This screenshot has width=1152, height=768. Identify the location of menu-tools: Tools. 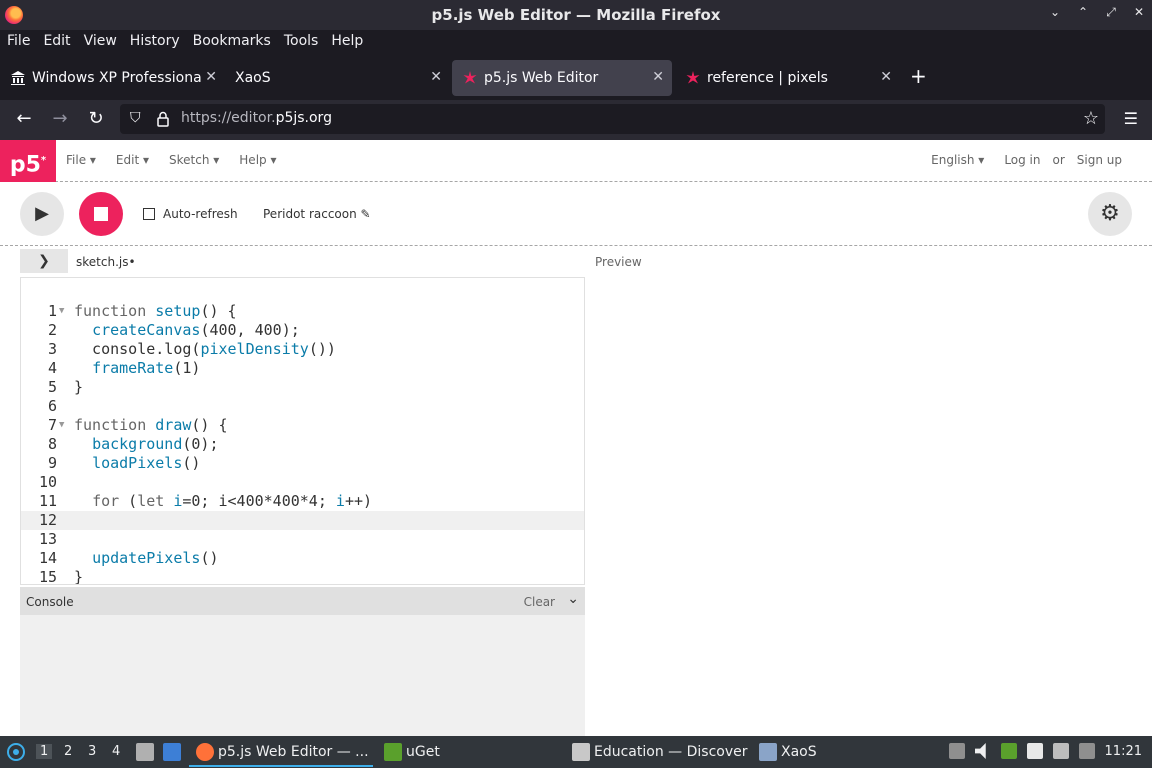
(301, 42).